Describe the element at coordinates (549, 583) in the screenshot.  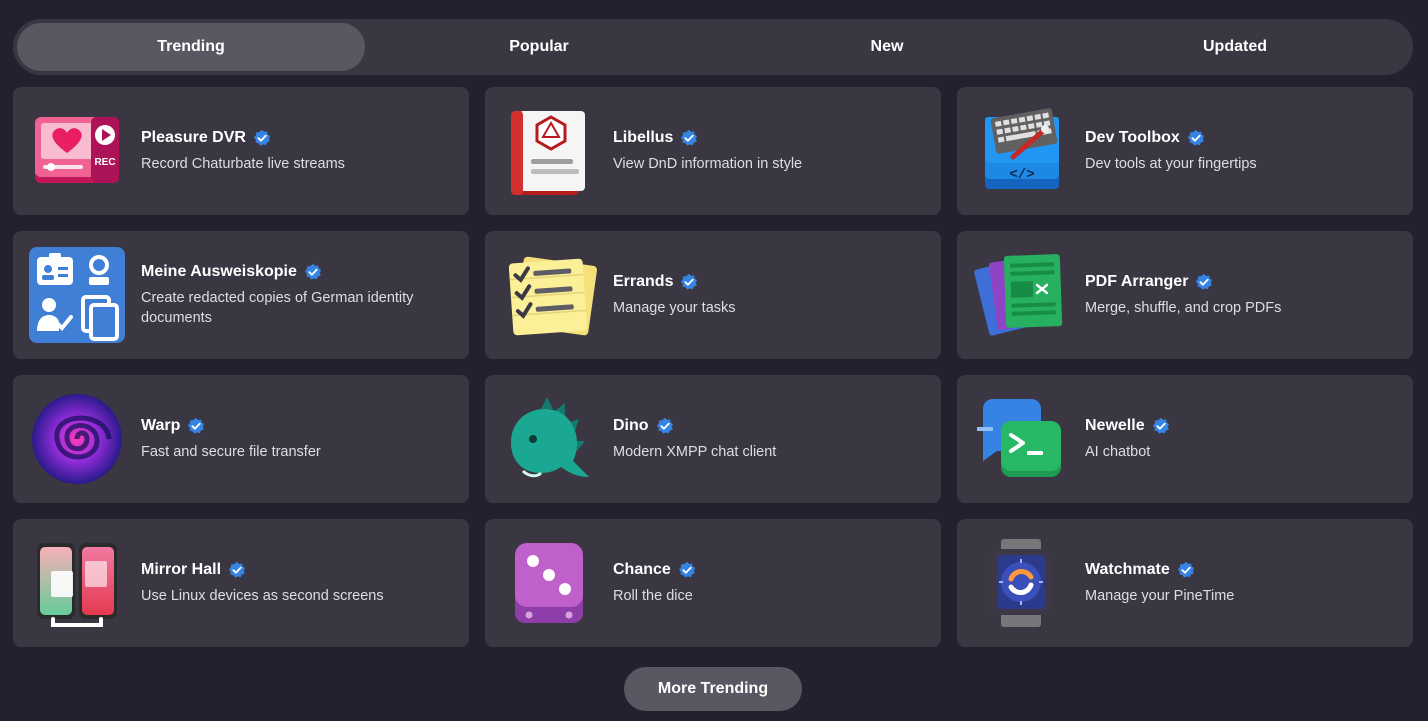
I see `chance-icon` at that location.